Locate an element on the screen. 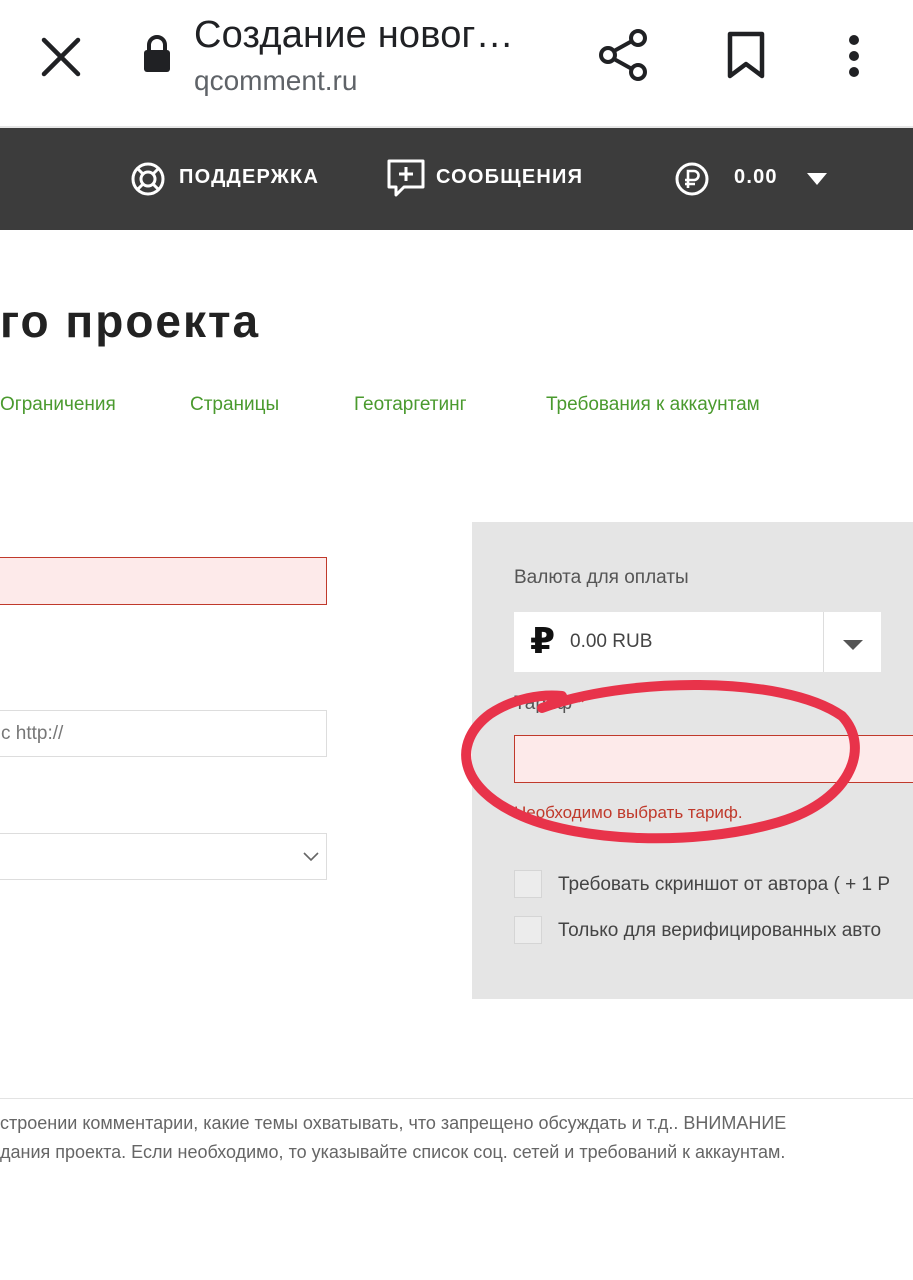  ruble-coin-icon is located at coordinates (692, 181).